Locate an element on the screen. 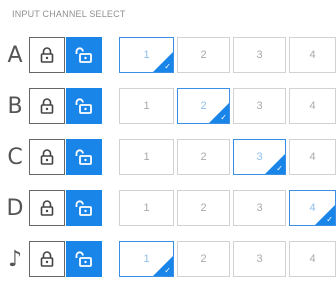  channel-row: B 1 2 ✓ 3 4 is located at coordinates (168, 106).